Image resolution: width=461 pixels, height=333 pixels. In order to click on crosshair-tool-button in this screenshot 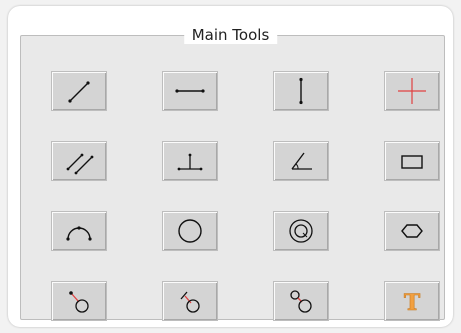, I will do `click(412, 91)`.